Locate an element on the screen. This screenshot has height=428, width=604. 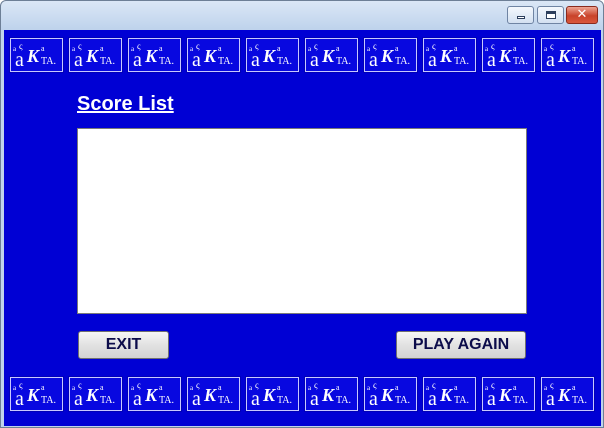
maximize-button is located at coordinates (550, 15).